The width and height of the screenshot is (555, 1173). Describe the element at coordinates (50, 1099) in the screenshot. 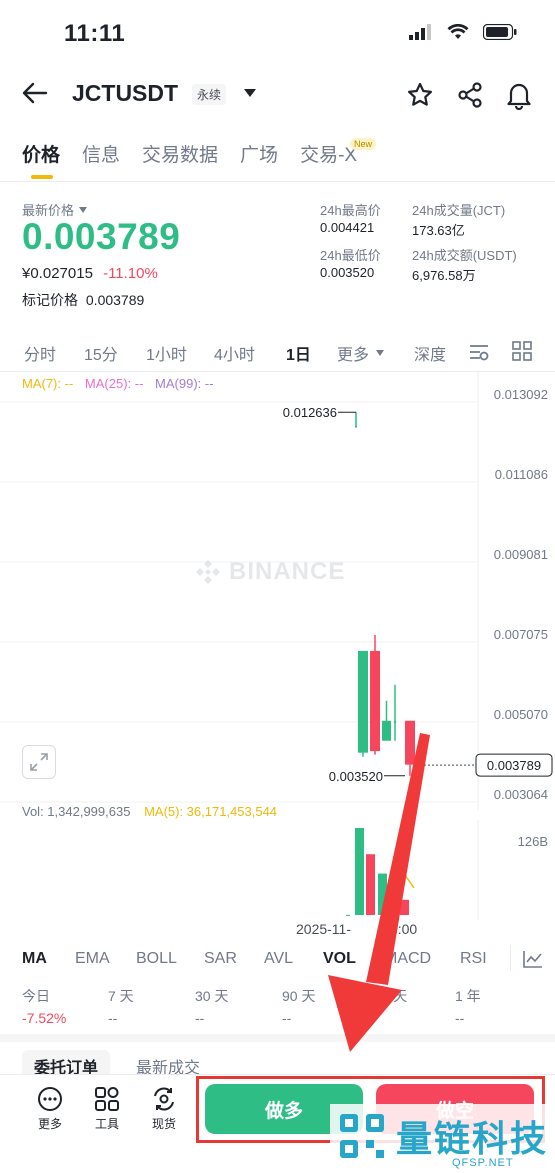

I see `more-dots-icon` at that location.